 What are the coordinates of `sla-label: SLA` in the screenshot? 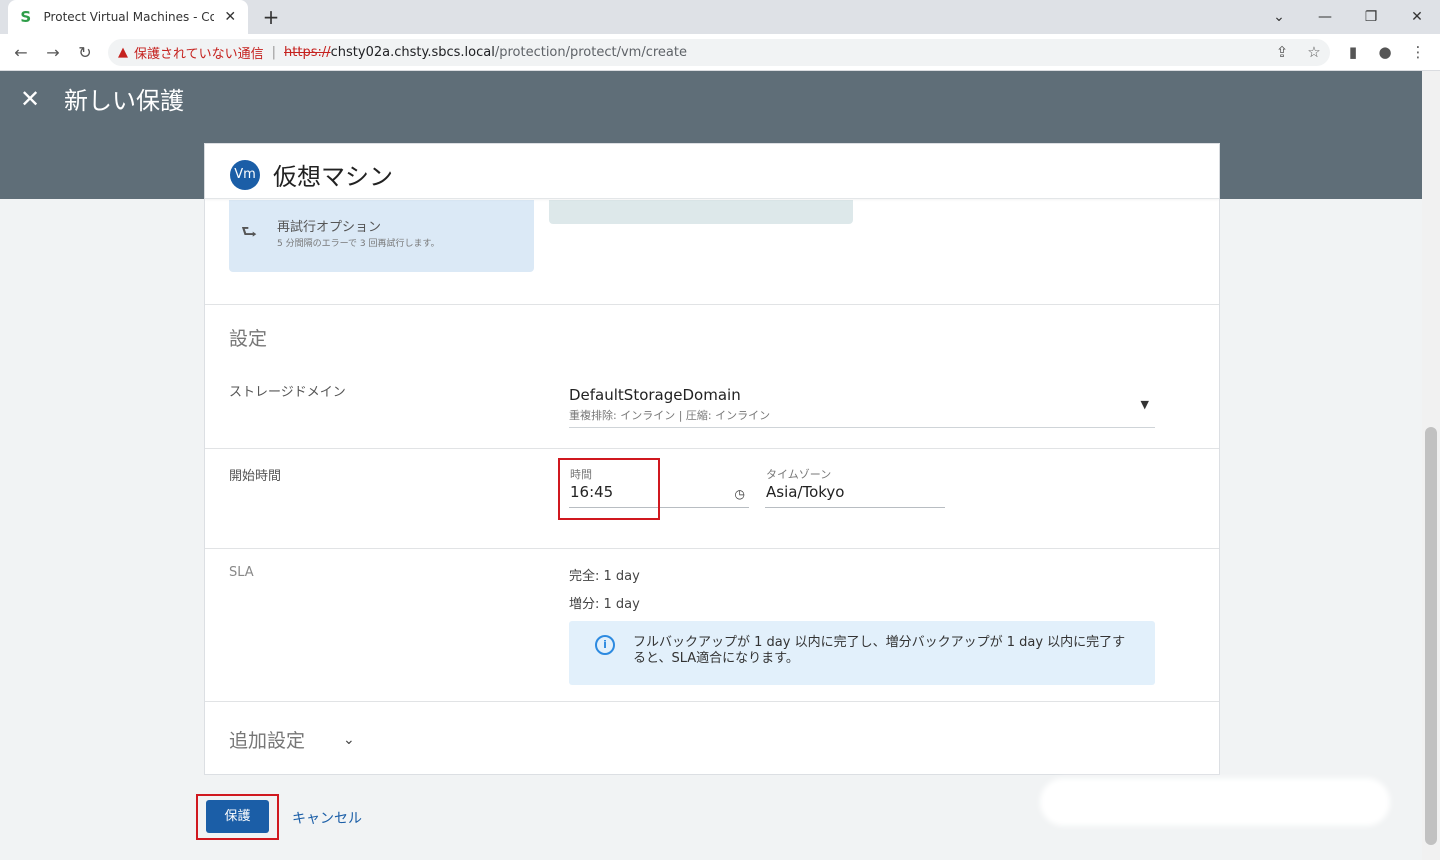 It's located at (241, 572).